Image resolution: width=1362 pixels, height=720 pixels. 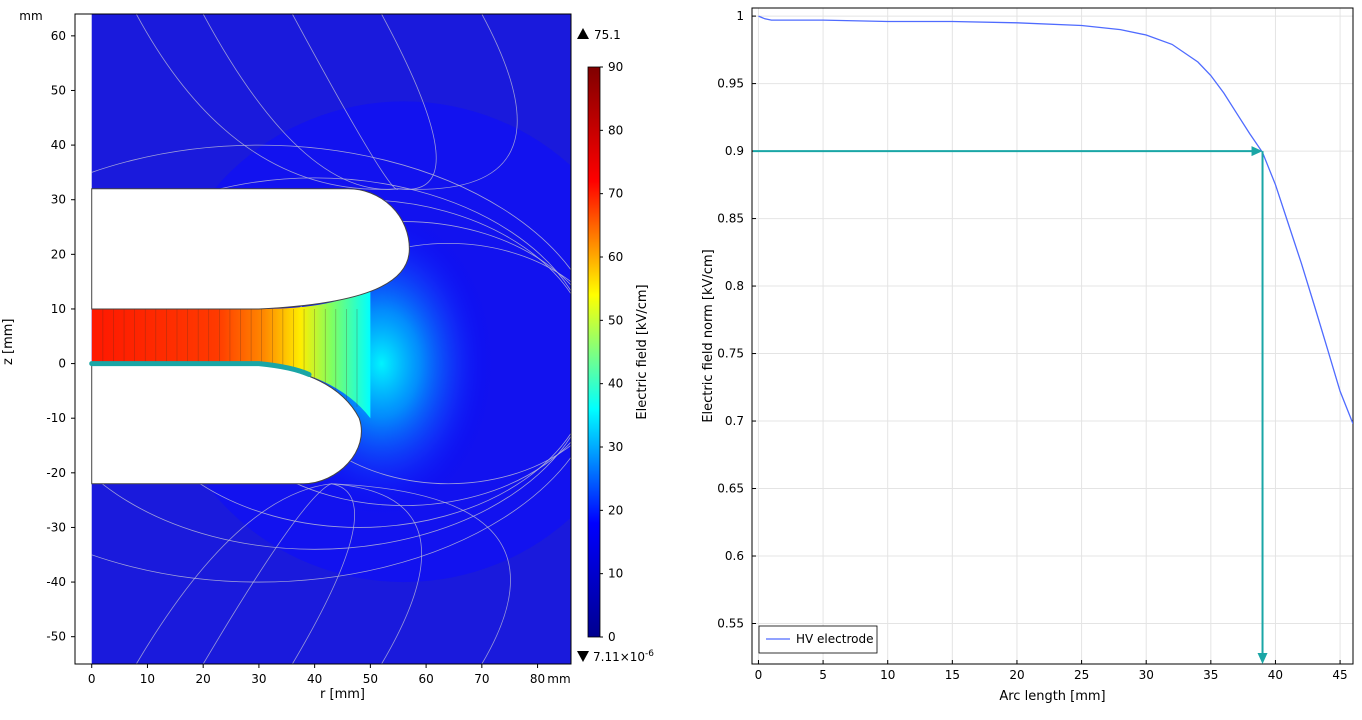 I want to click on colorbar-tick-label: 70, so click(x=615, y=194).